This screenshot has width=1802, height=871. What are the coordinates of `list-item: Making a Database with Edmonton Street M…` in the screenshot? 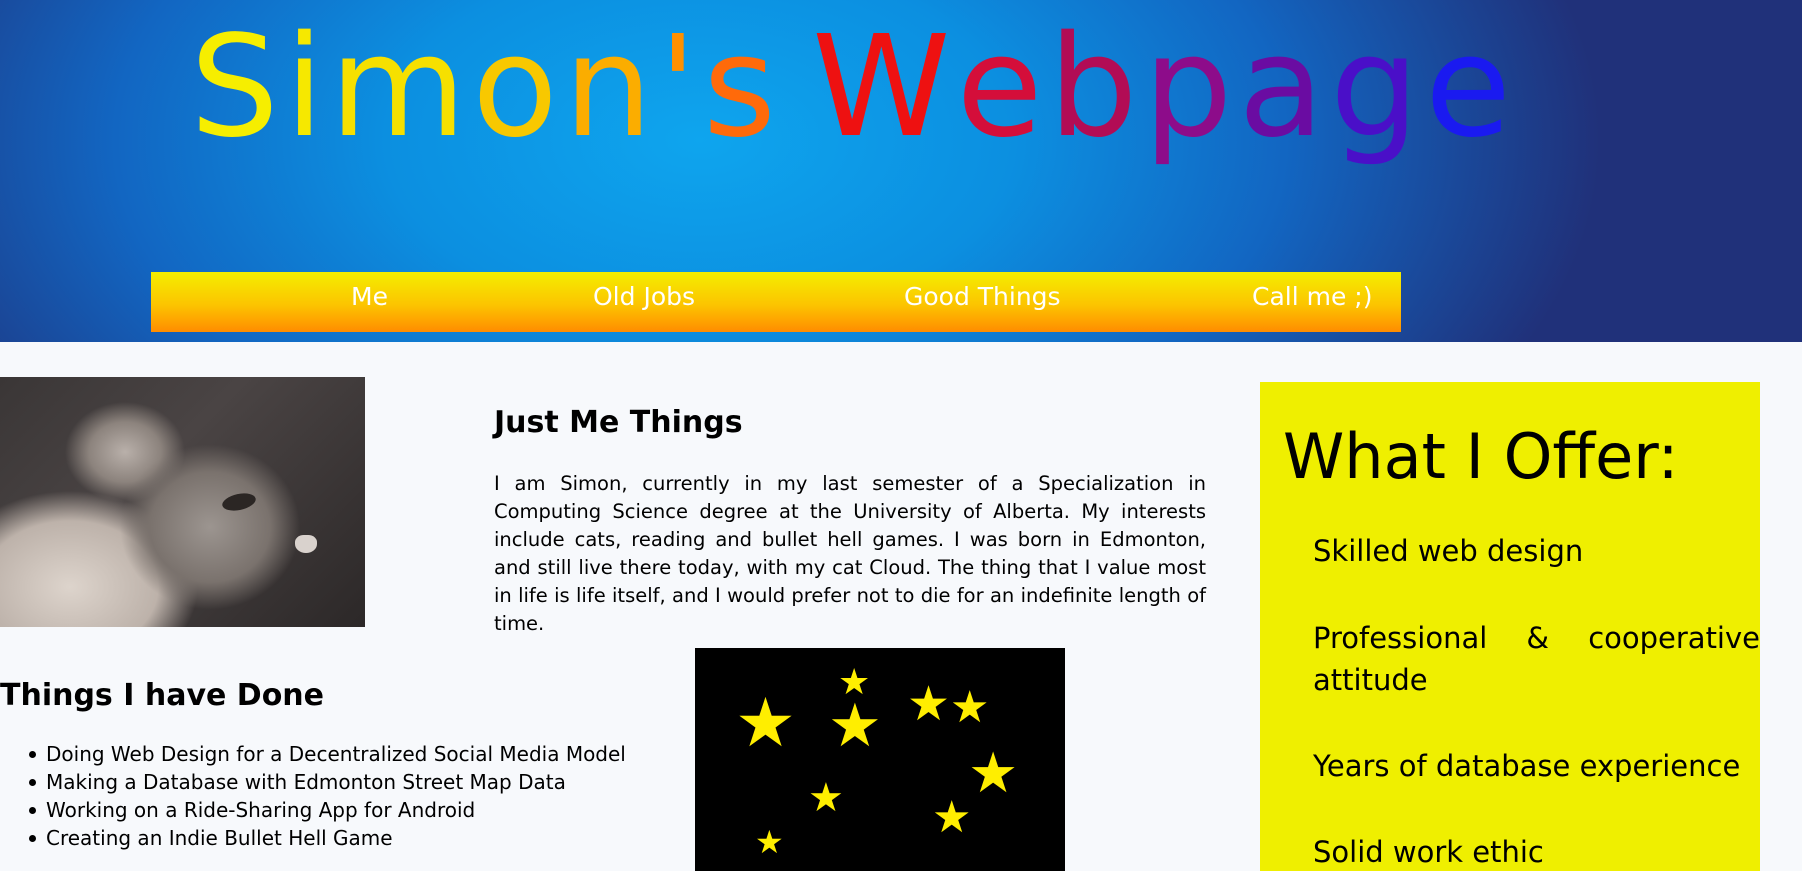 It's located at (327, 782).